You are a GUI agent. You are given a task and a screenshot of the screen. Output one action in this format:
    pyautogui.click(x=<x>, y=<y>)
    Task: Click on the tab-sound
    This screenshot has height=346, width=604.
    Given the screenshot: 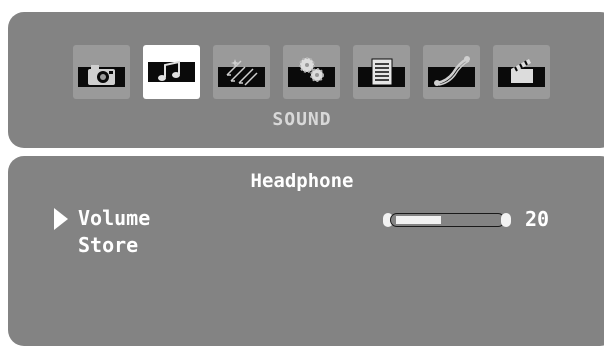 What is the action you would take?
    pyautogui.click(x=171, y=72)
    